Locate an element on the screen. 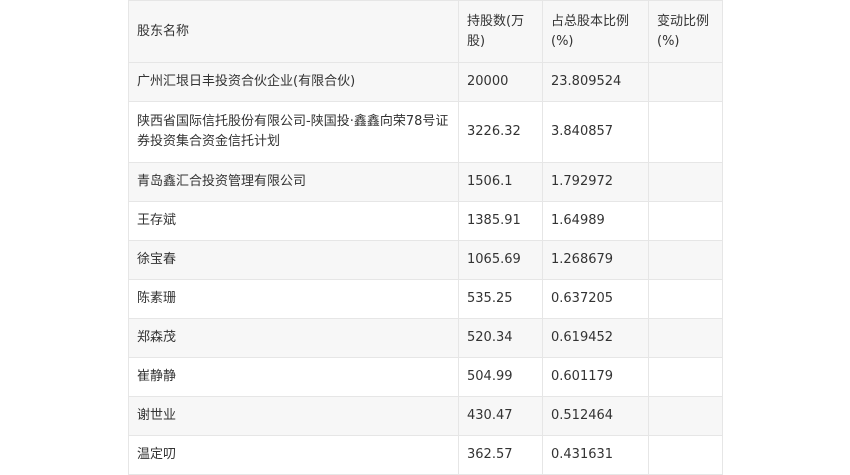 Image resolution: width=850 pixels, height=475 pixels. header-ratio: 占总股本比例(%) is located at coordinates (595, 31).